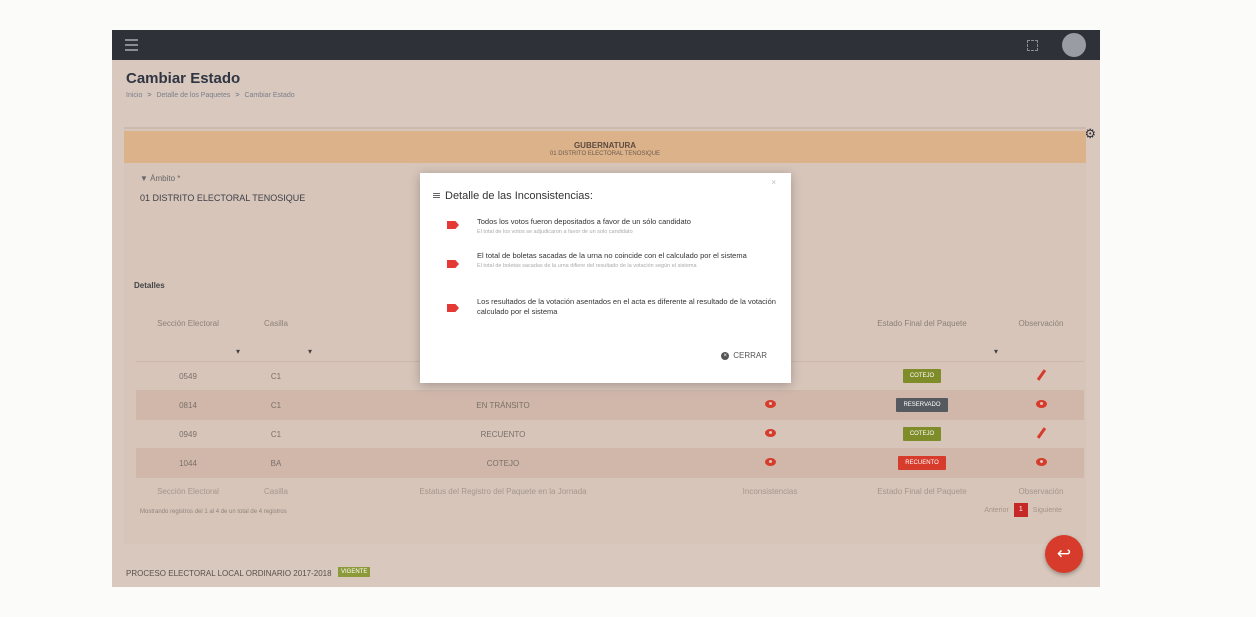 This screenshot has height=617, width=1256. What do you see at coordinates (188, 405) in the screenshot?
I see `cell-seccion: 0814` at bounding box center [188, 405].